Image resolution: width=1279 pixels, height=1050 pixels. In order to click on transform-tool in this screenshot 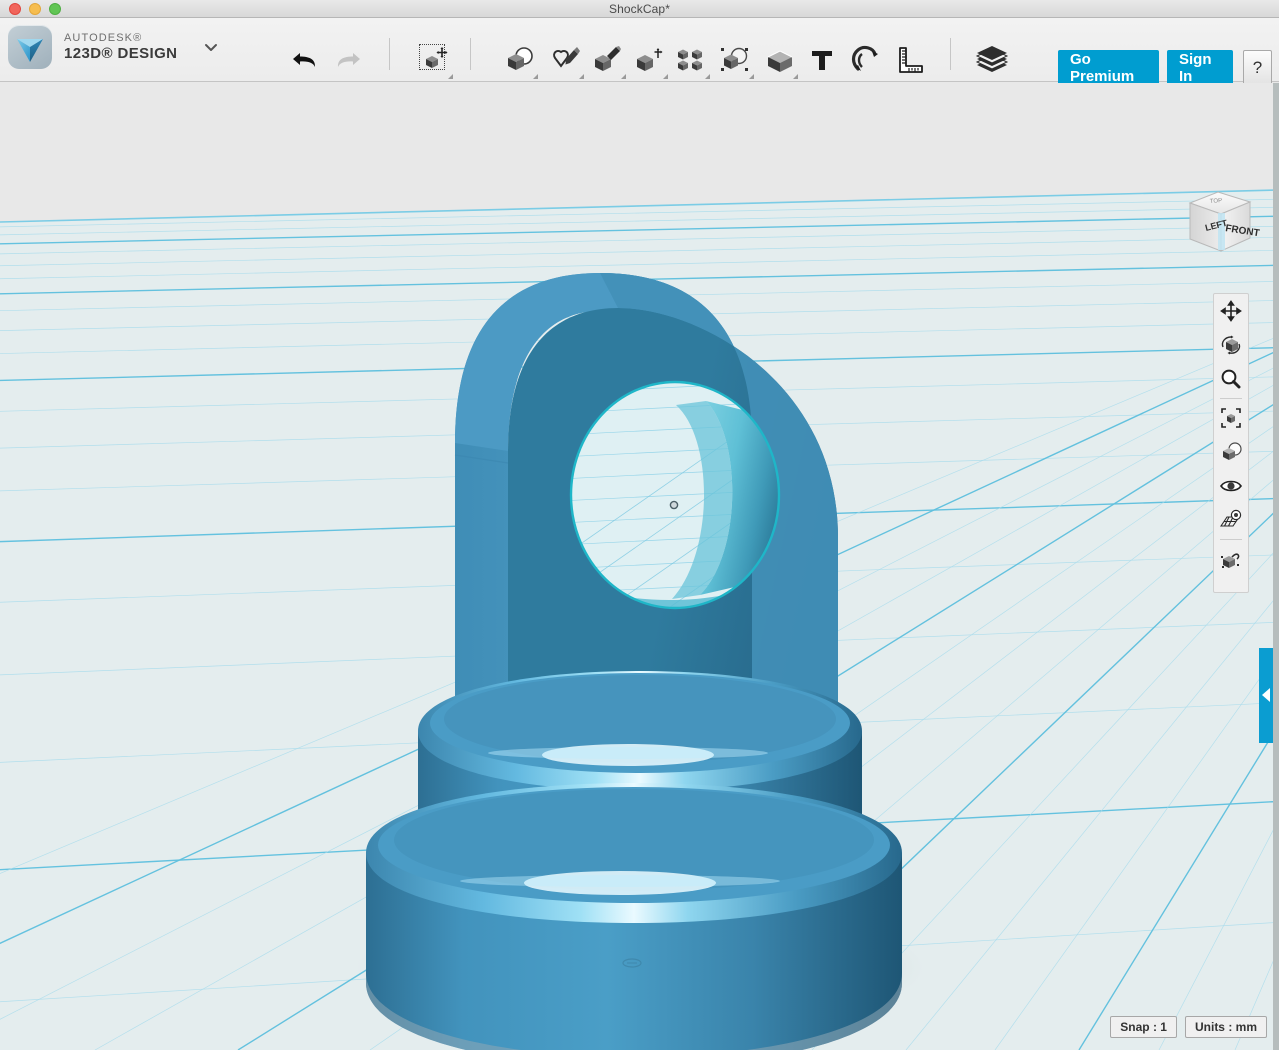, I will do `click(435, 60)`.